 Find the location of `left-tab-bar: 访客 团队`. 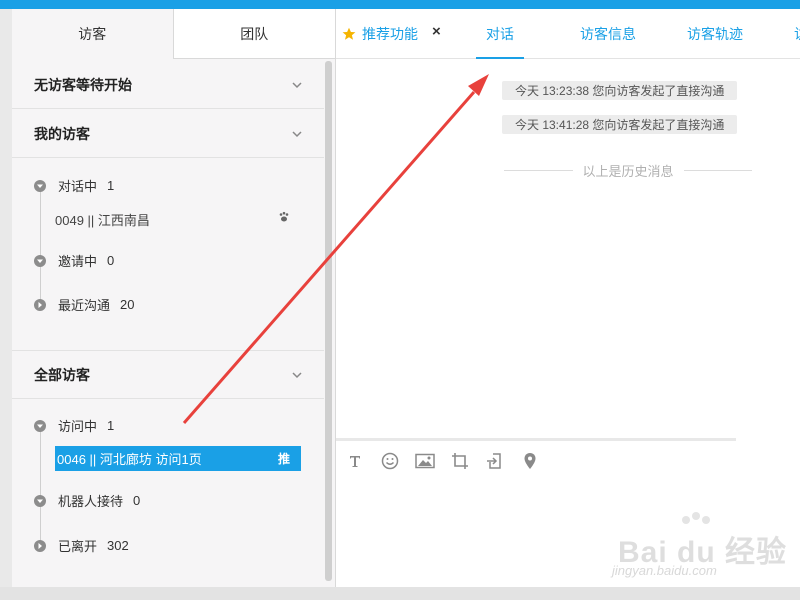

left-tab-bar: 访客 团队 is located at coordinates (173, 34).